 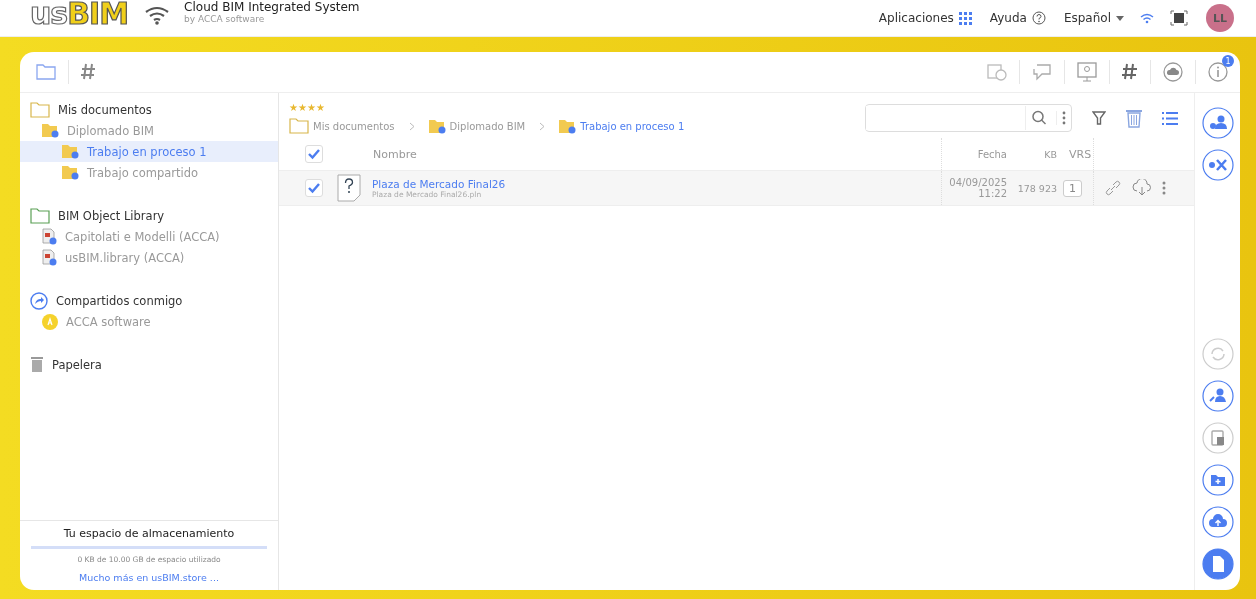 I want to click on new-document-icon, so click(x=1217, y=564).